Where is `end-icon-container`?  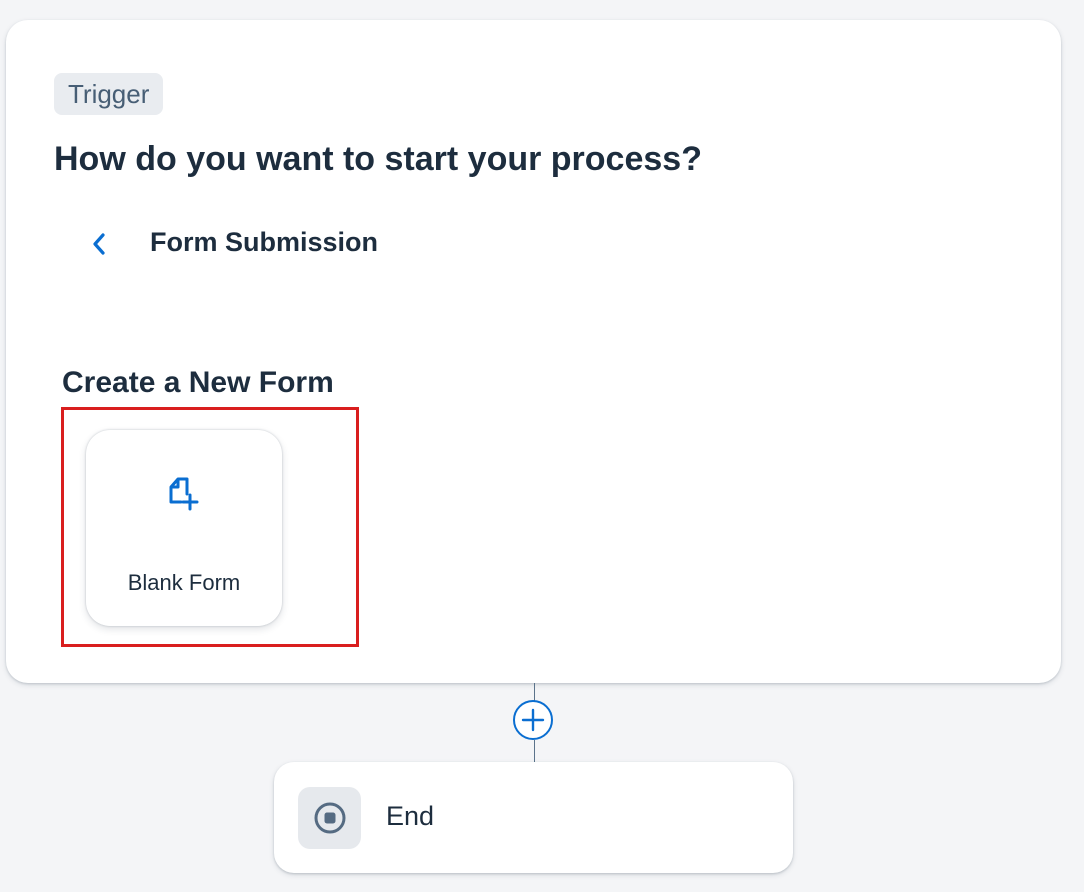
end-icon-container is located at coordinates (329, 818).